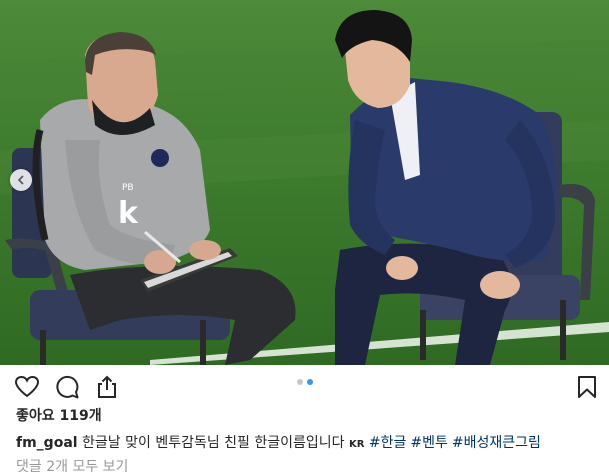 The image size is (609, 476). I want to click on share-button, so click(107, 387).